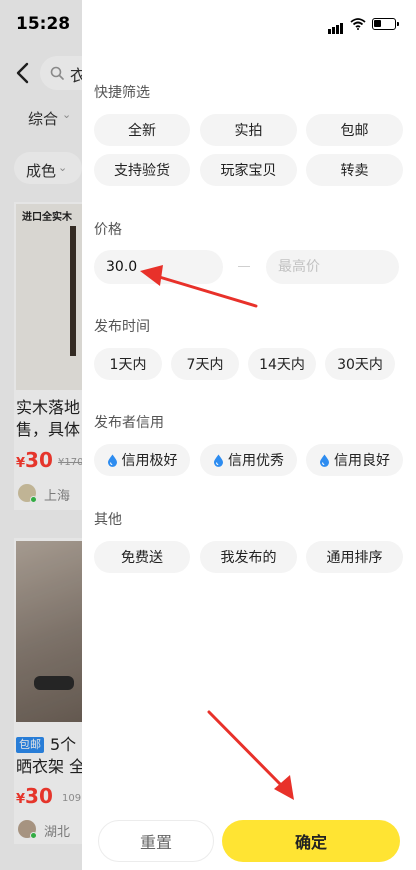  What do you see at coordinates (354, 557) in the screenshot?
I see `other-general-sort: 通用排序` at bounding box center [354, 557].